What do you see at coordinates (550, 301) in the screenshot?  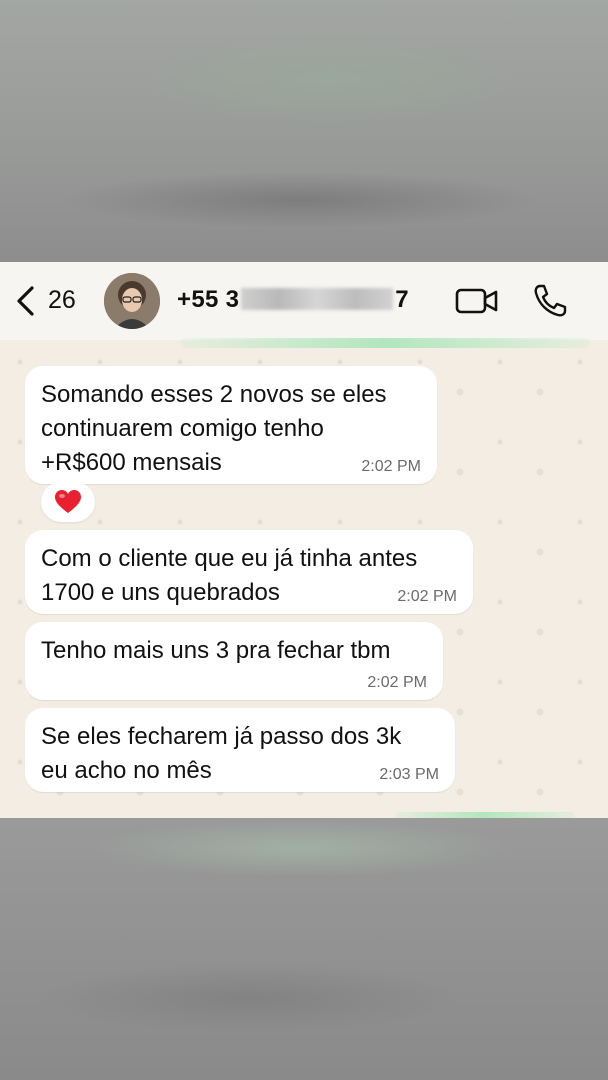 I see `phone-call-icon` at bounding box center [550, 301].